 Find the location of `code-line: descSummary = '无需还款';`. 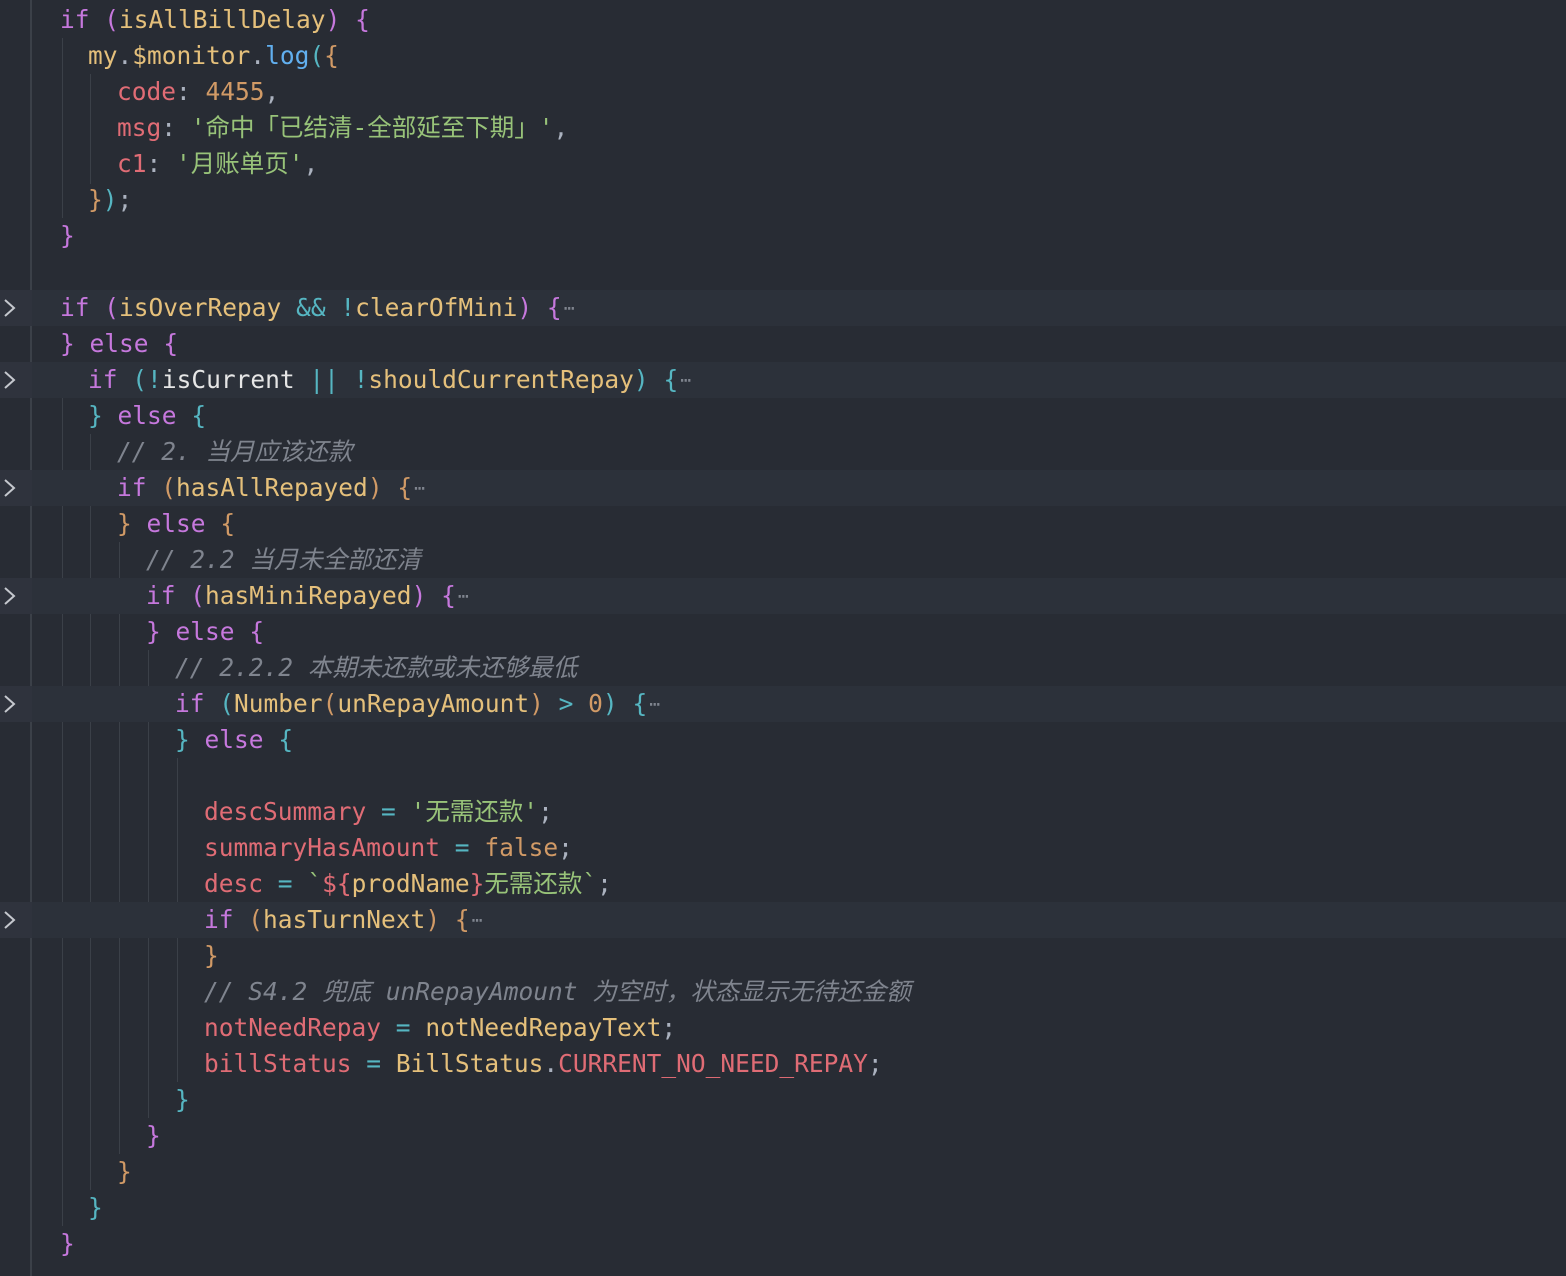

code-line: descSummary = '无需还款'; is located at coordinates (783, 812).